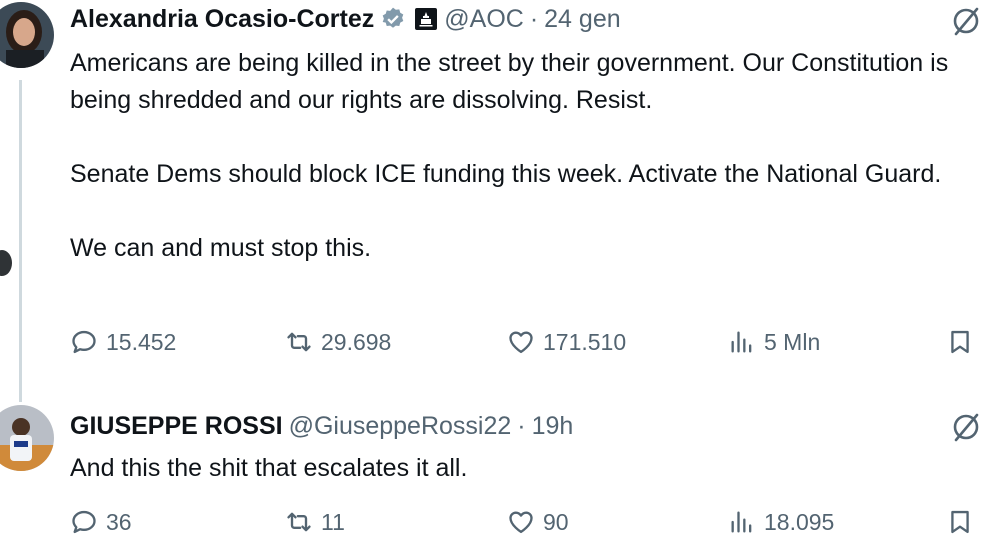 This screenshot has width=1003, height=548. I want to click on views-button: 5 Mln, so click(774, 342).